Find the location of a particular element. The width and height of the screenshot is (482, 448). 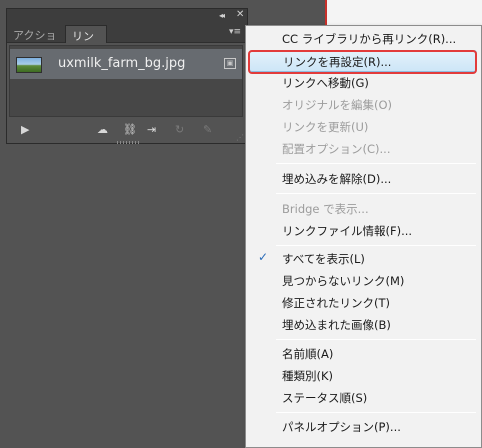

cc-library-relink-icon: ☁ is located at coordinates (102, 129).